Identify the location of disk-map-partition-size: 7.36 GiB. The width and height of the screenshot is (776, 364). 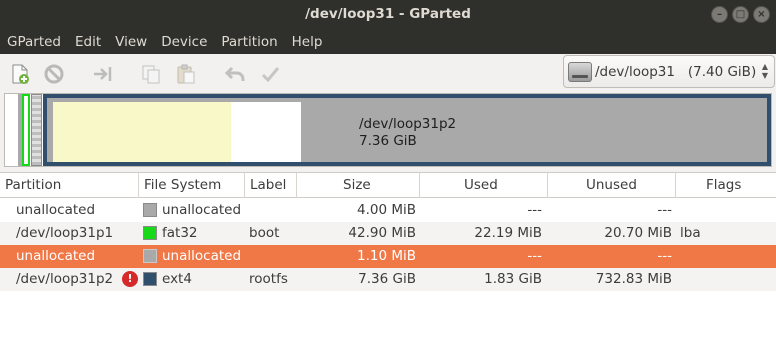
(388, 141).